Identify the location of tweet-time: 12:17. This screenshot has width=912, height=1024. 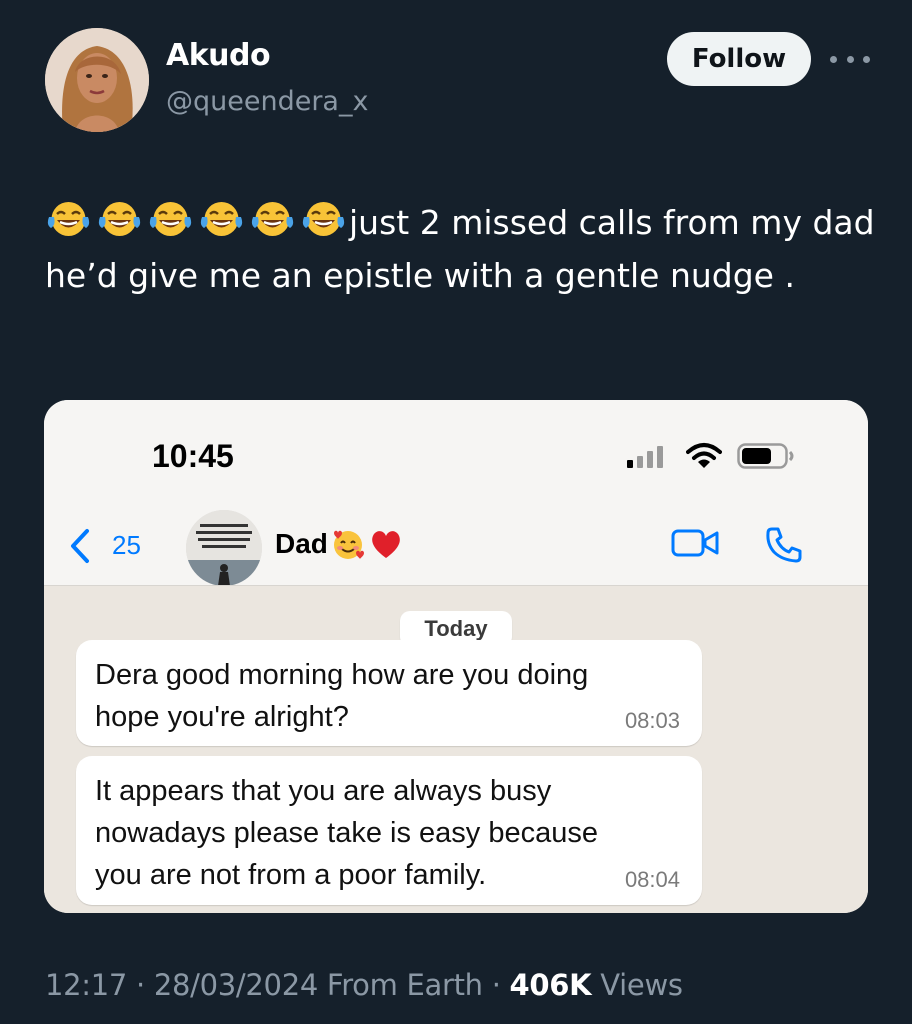
(86, 985).